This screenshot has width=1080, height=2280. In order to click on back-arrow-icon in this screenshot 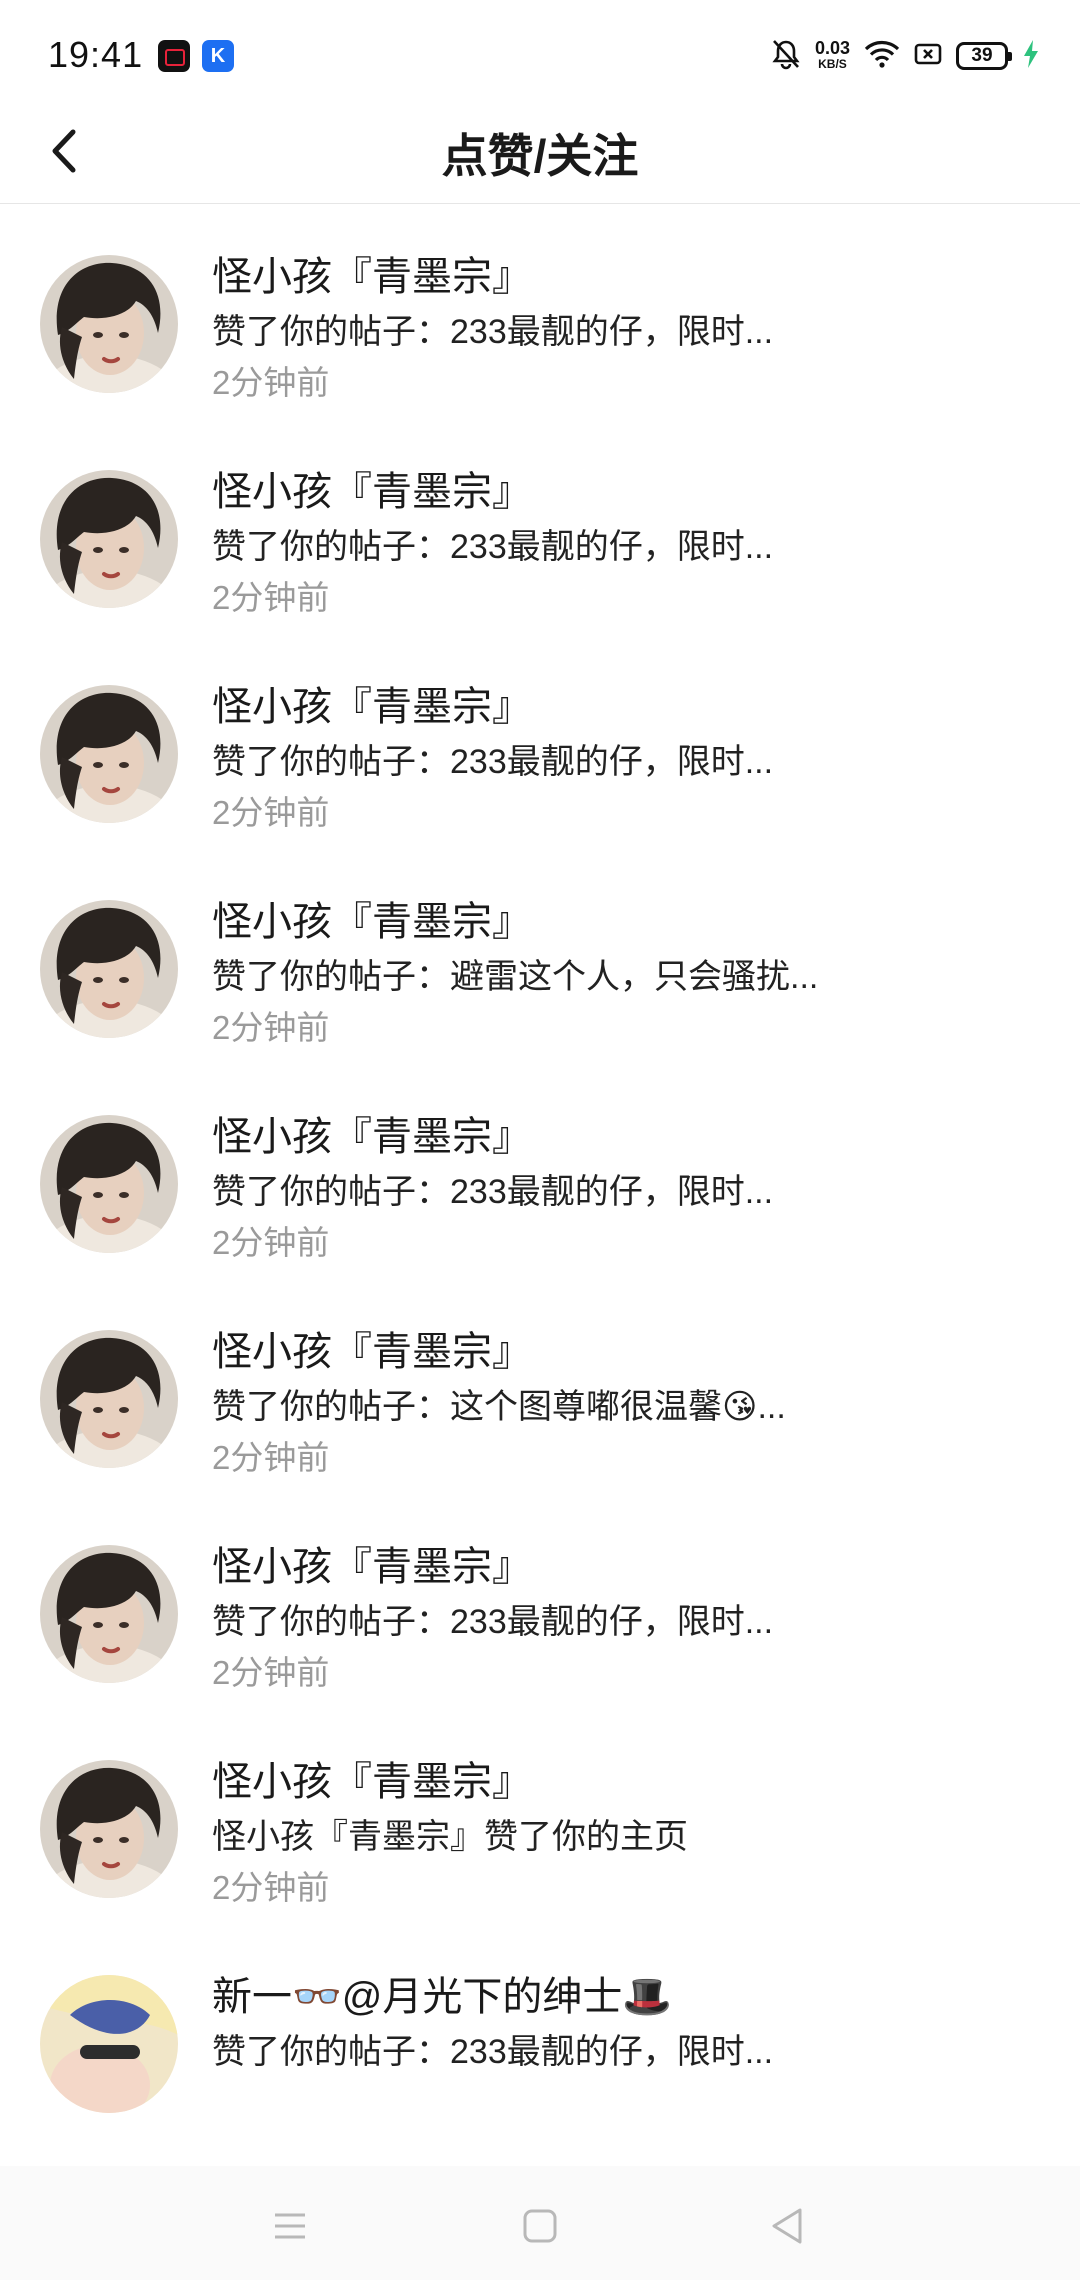, I will do `click(64, 151)`.